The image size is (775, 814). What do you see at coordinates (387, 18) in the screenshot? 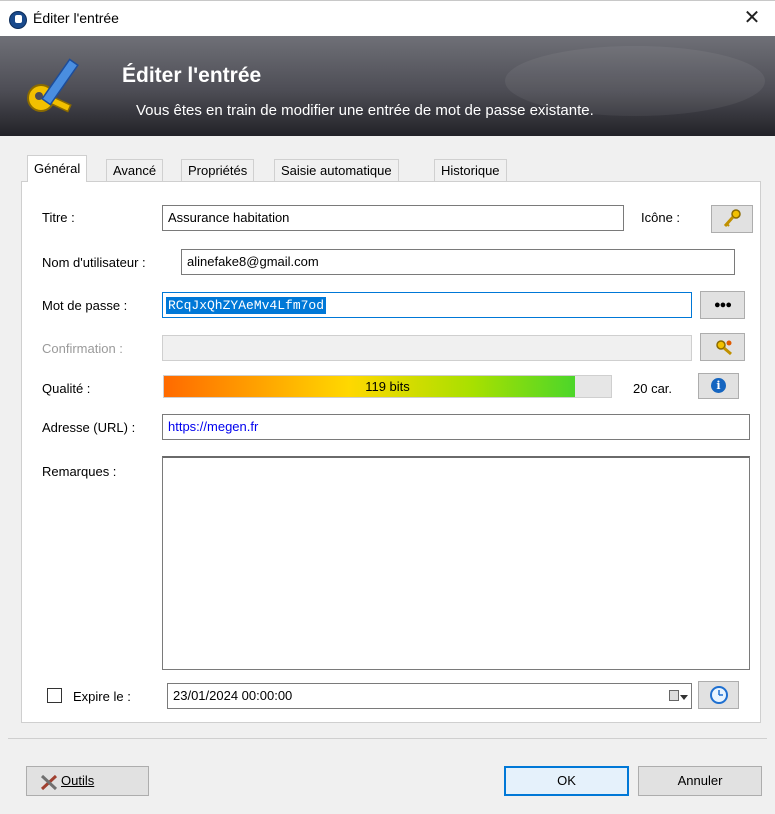
I see `window-titlebar: Éditer l'entrée ✕` at bounding box center [387, 18].